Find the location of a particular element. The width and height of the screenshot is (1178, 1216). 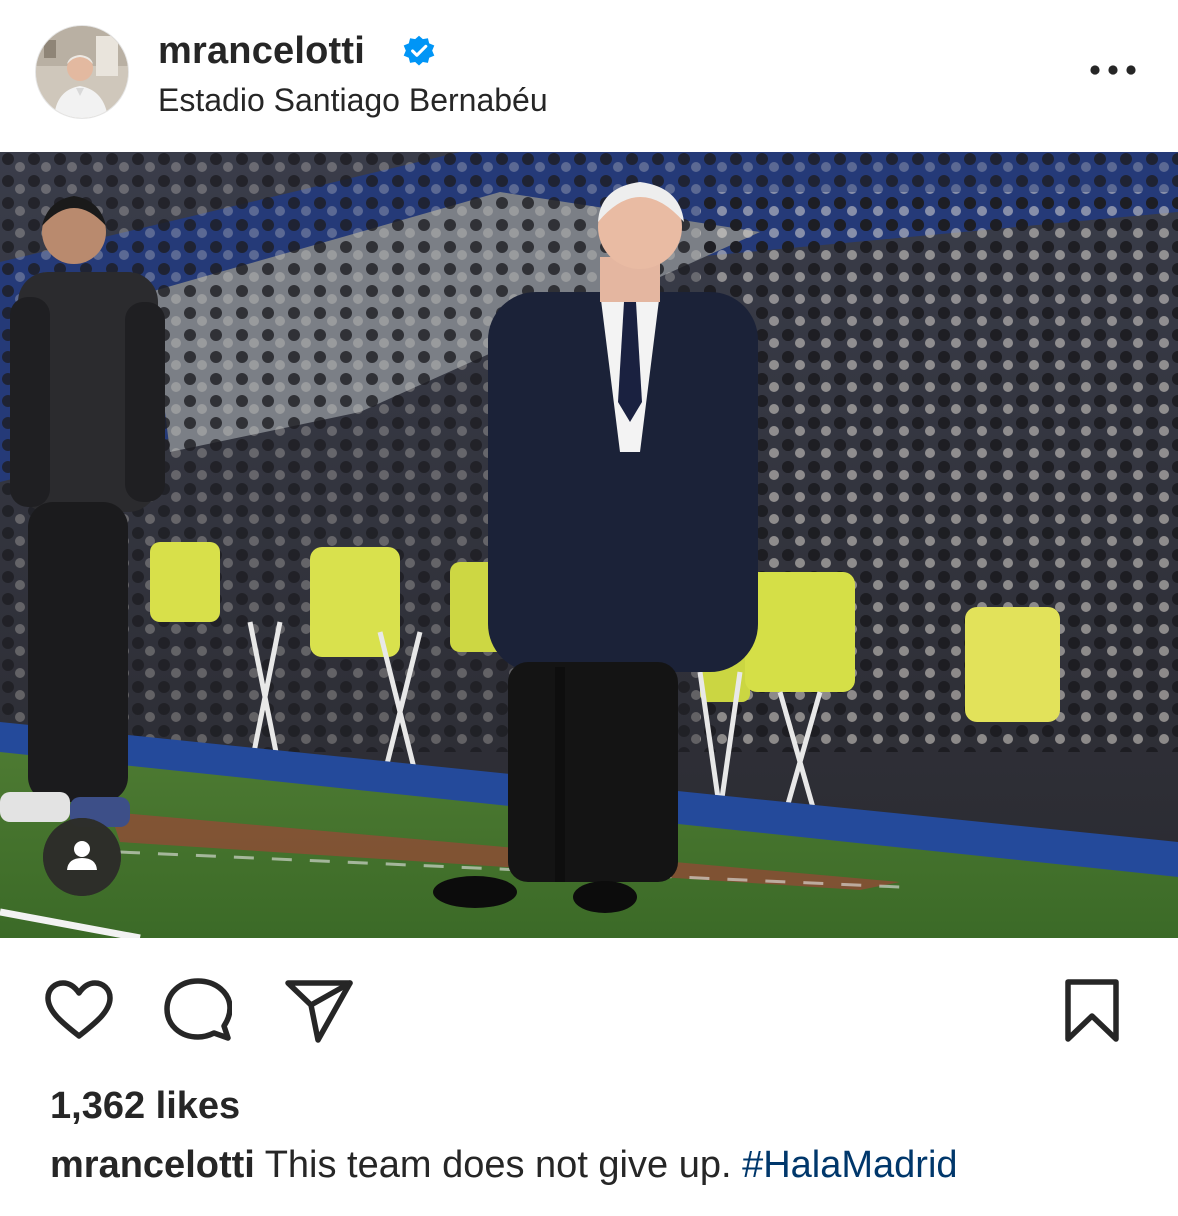

paper-plane-icon is located at coordinates (319, 1011).